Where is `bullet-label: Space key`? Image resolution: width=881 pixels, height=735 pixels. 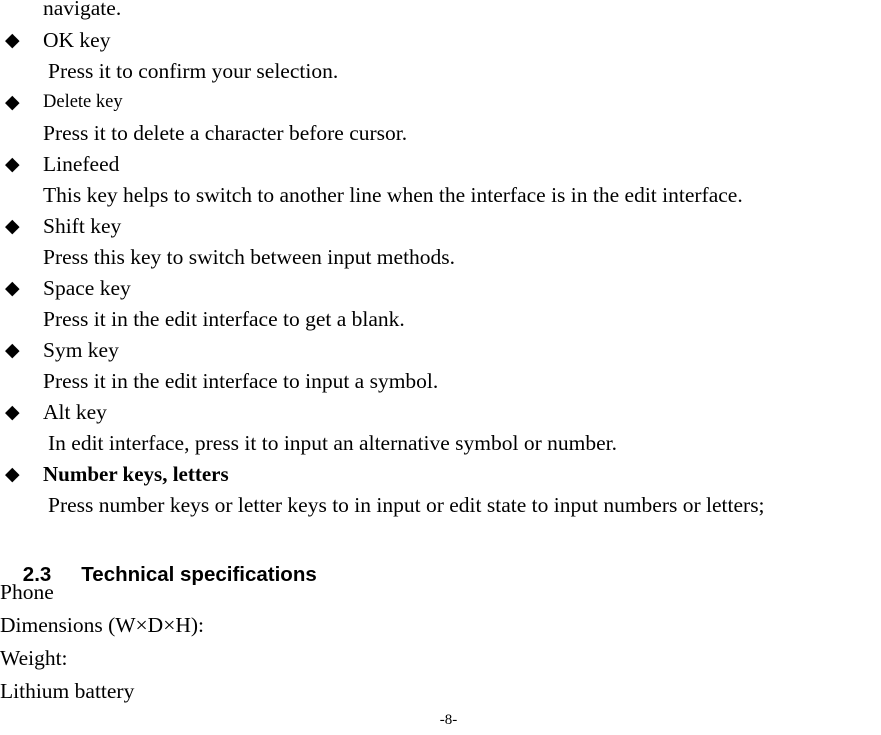 bullet-label: Space key is located at coordinates (87, 288).